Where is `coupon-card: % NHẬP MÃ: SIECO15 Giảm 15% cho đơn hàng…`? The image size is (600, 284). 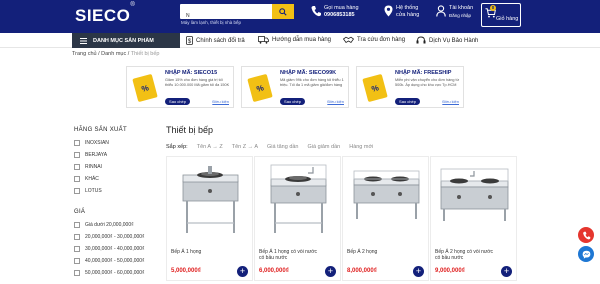
coupon-card: % NHẬP MÃ: SIECO15 Giảm 15% cho đơn hàng… is located at coordinates (180, 87).